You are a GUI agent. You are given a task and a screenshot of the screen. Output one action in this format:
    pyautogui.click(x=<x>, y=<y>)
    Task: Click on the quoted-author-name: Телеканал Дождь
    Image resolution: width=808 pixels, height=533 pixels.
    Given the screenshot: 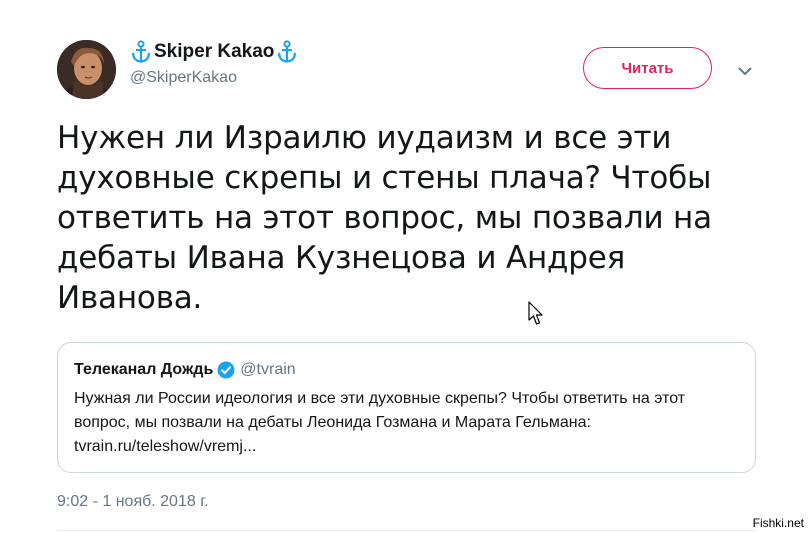 What is the action you would take?
    pyautogui.click(x=143, y=370)
    